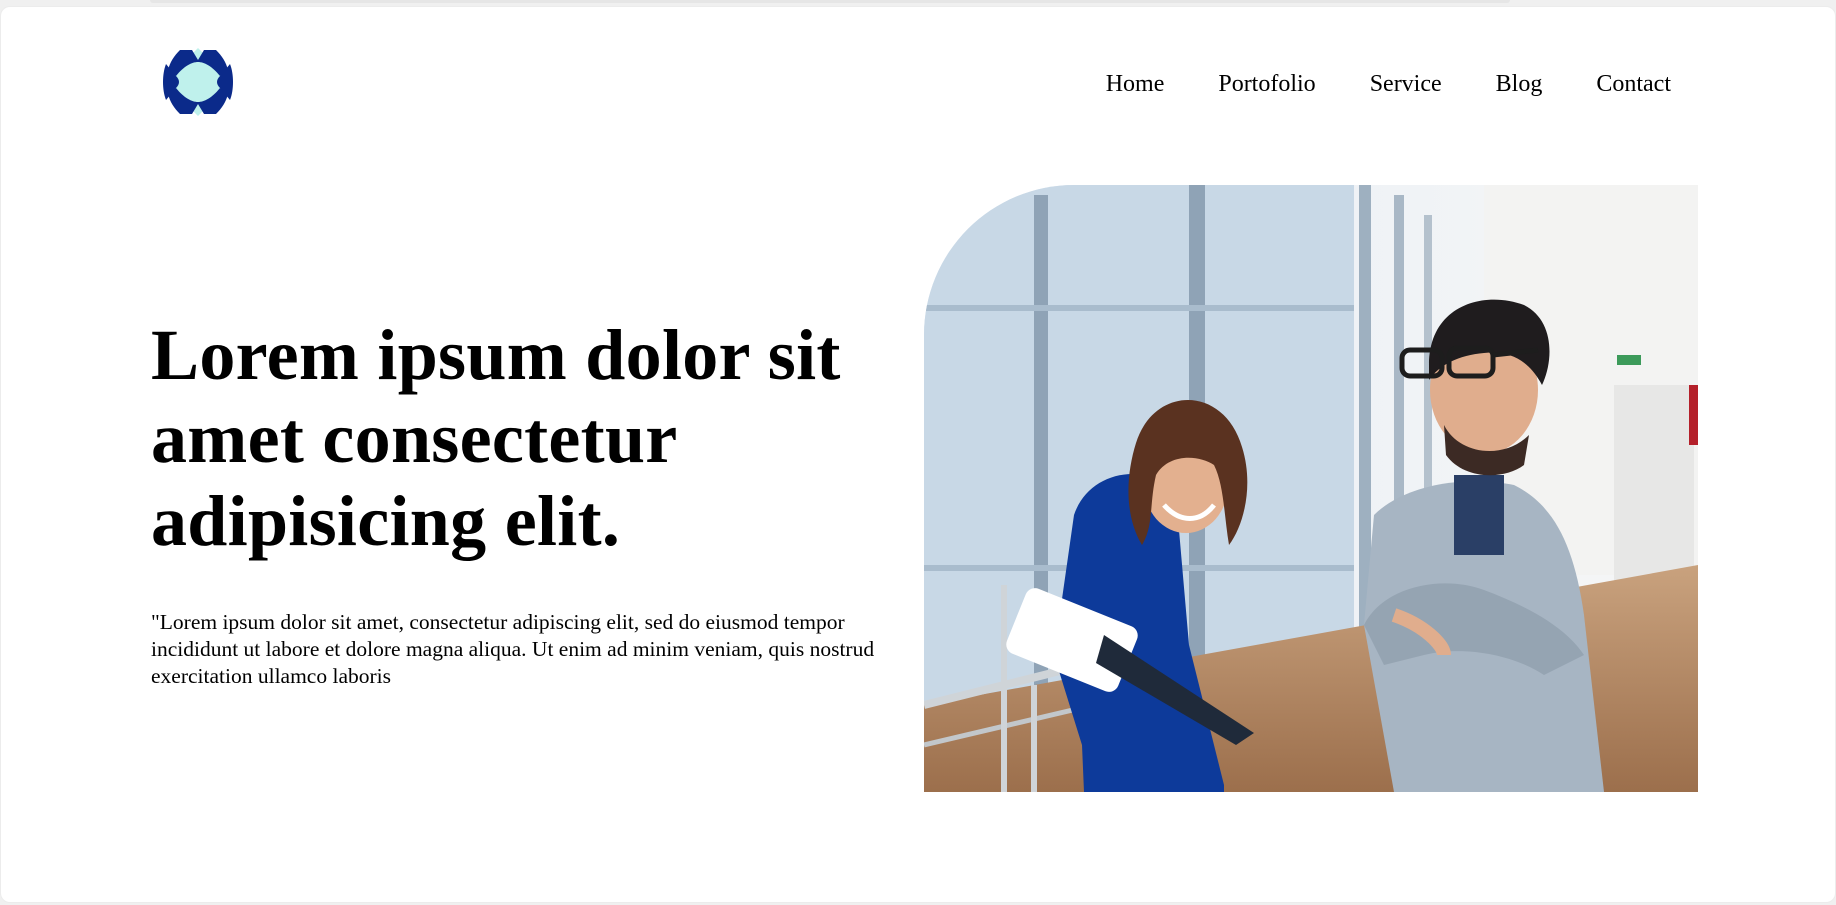  I want to click on browser-top-strip, so click(830, 1).